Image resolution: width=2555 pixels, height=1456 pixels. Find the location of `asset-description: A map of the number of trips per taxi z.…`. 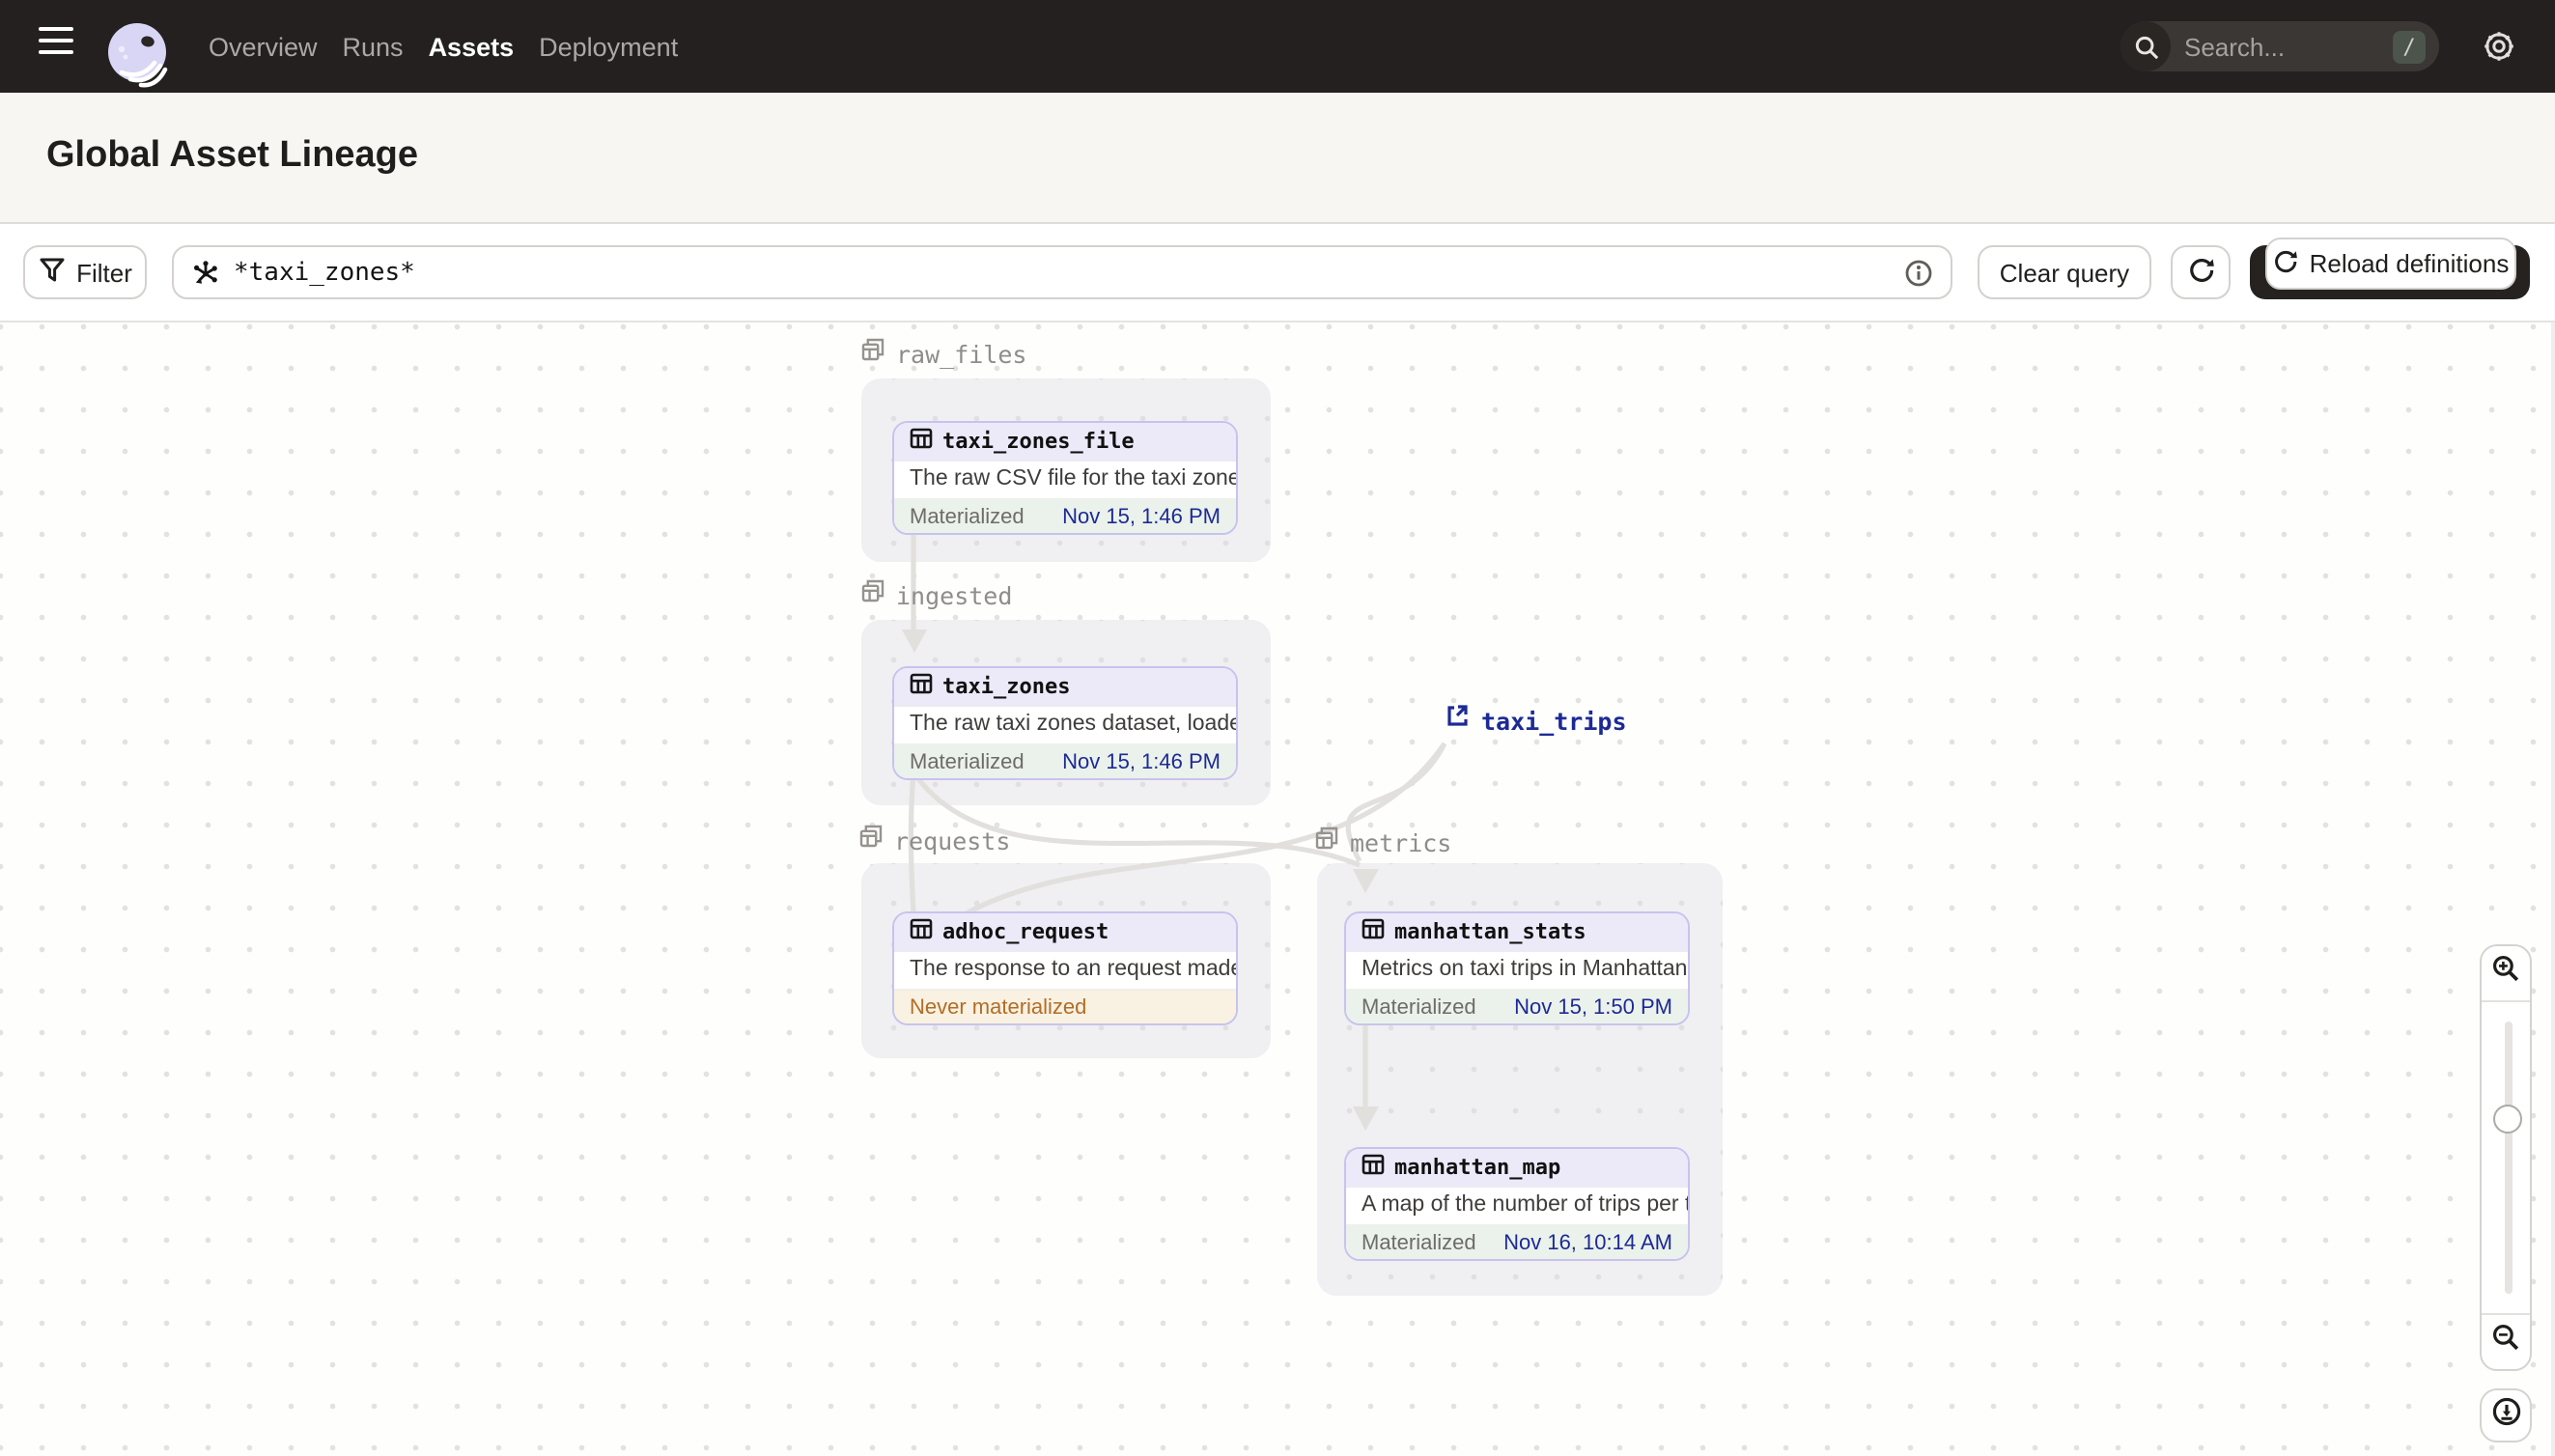

asset-description: A map of the number of trips per taxi z.… is located at coordinates (1517, 1206).